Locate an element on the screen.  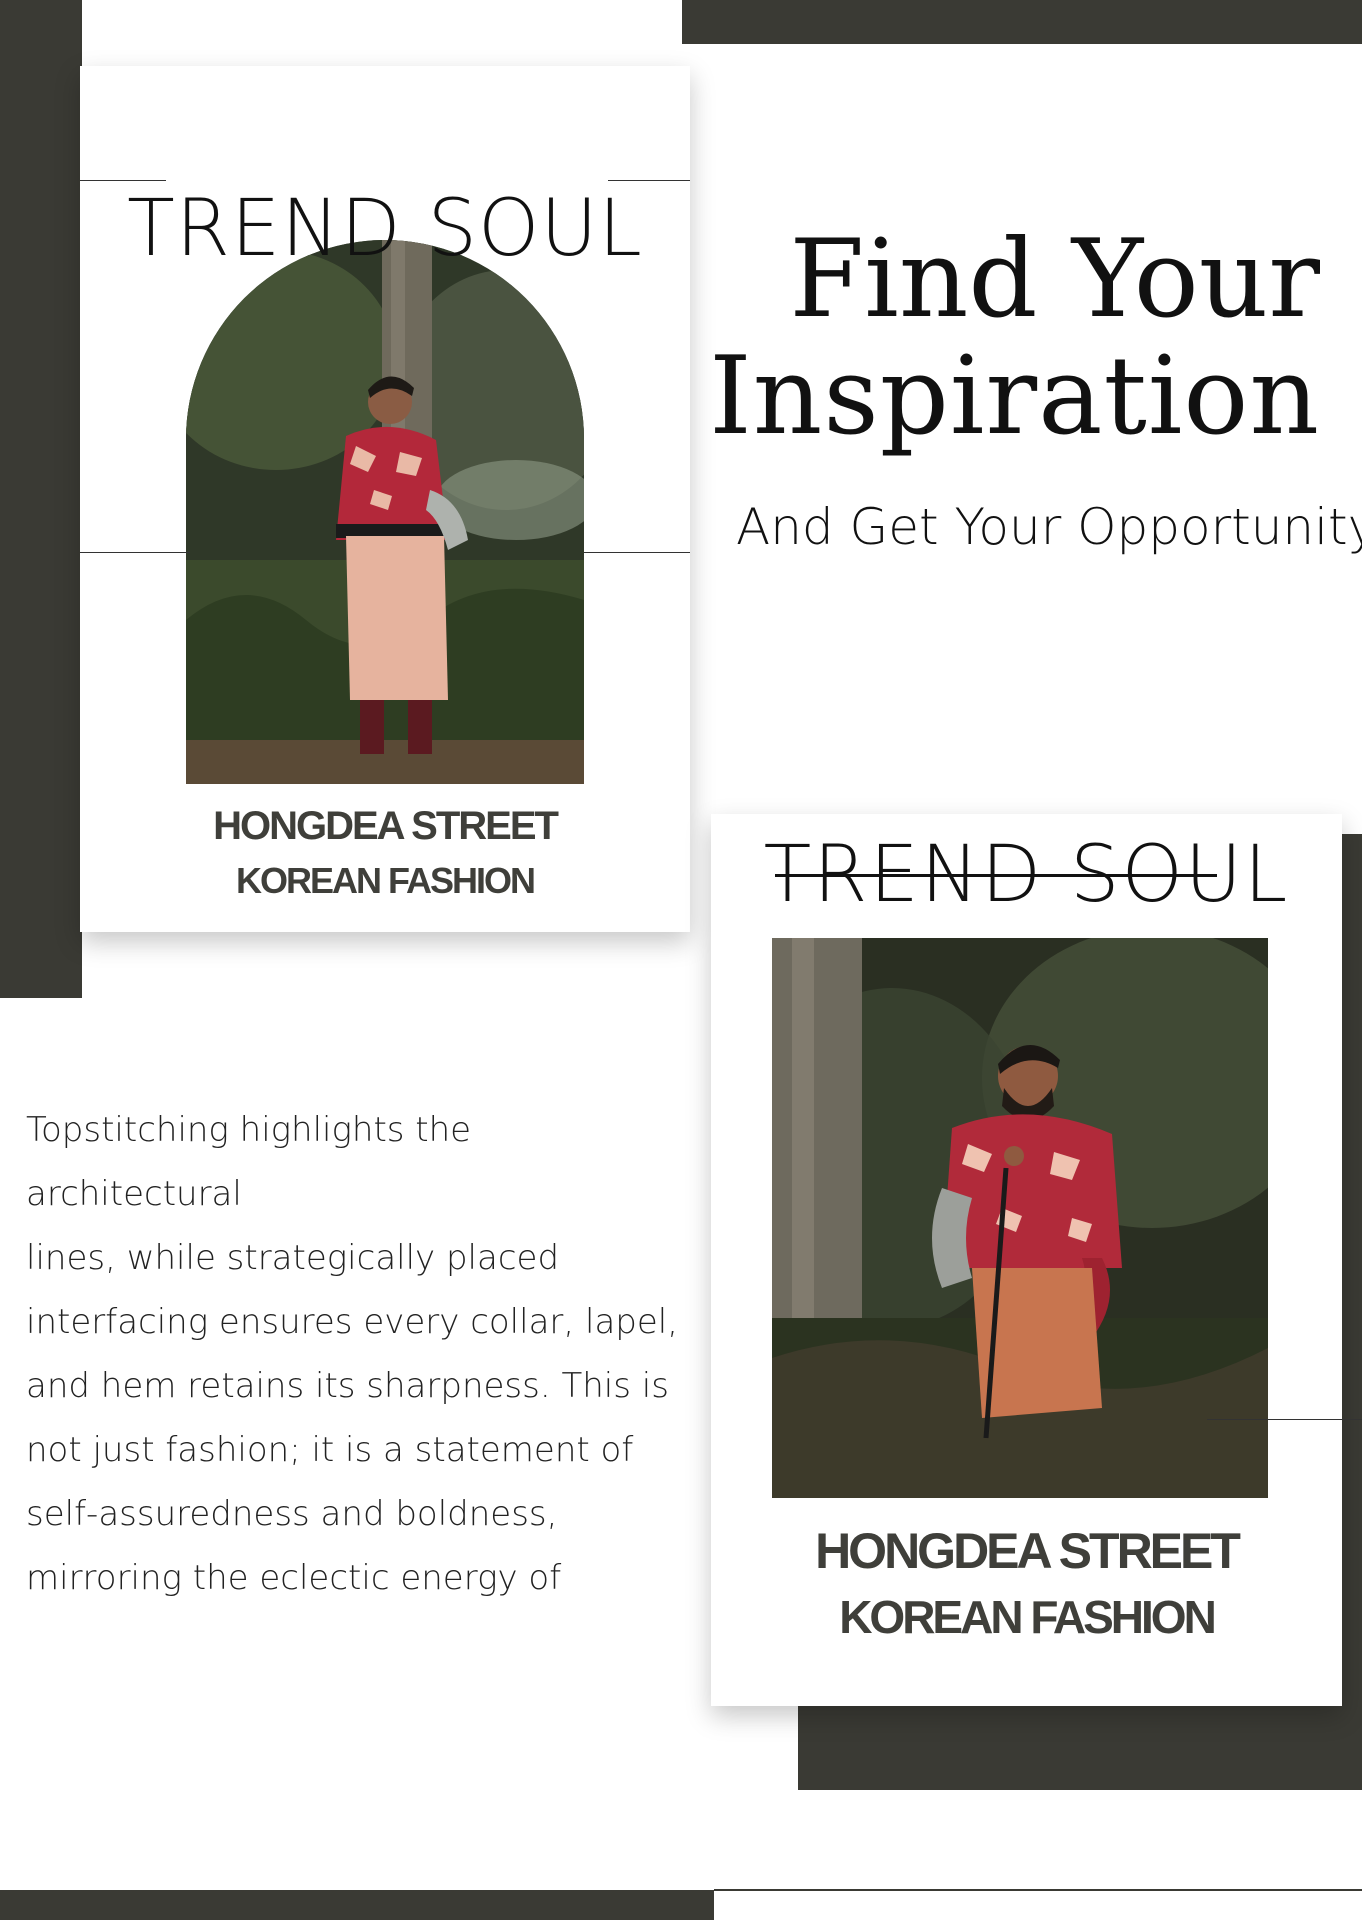
strike-line is located at coordinates (996, 875).